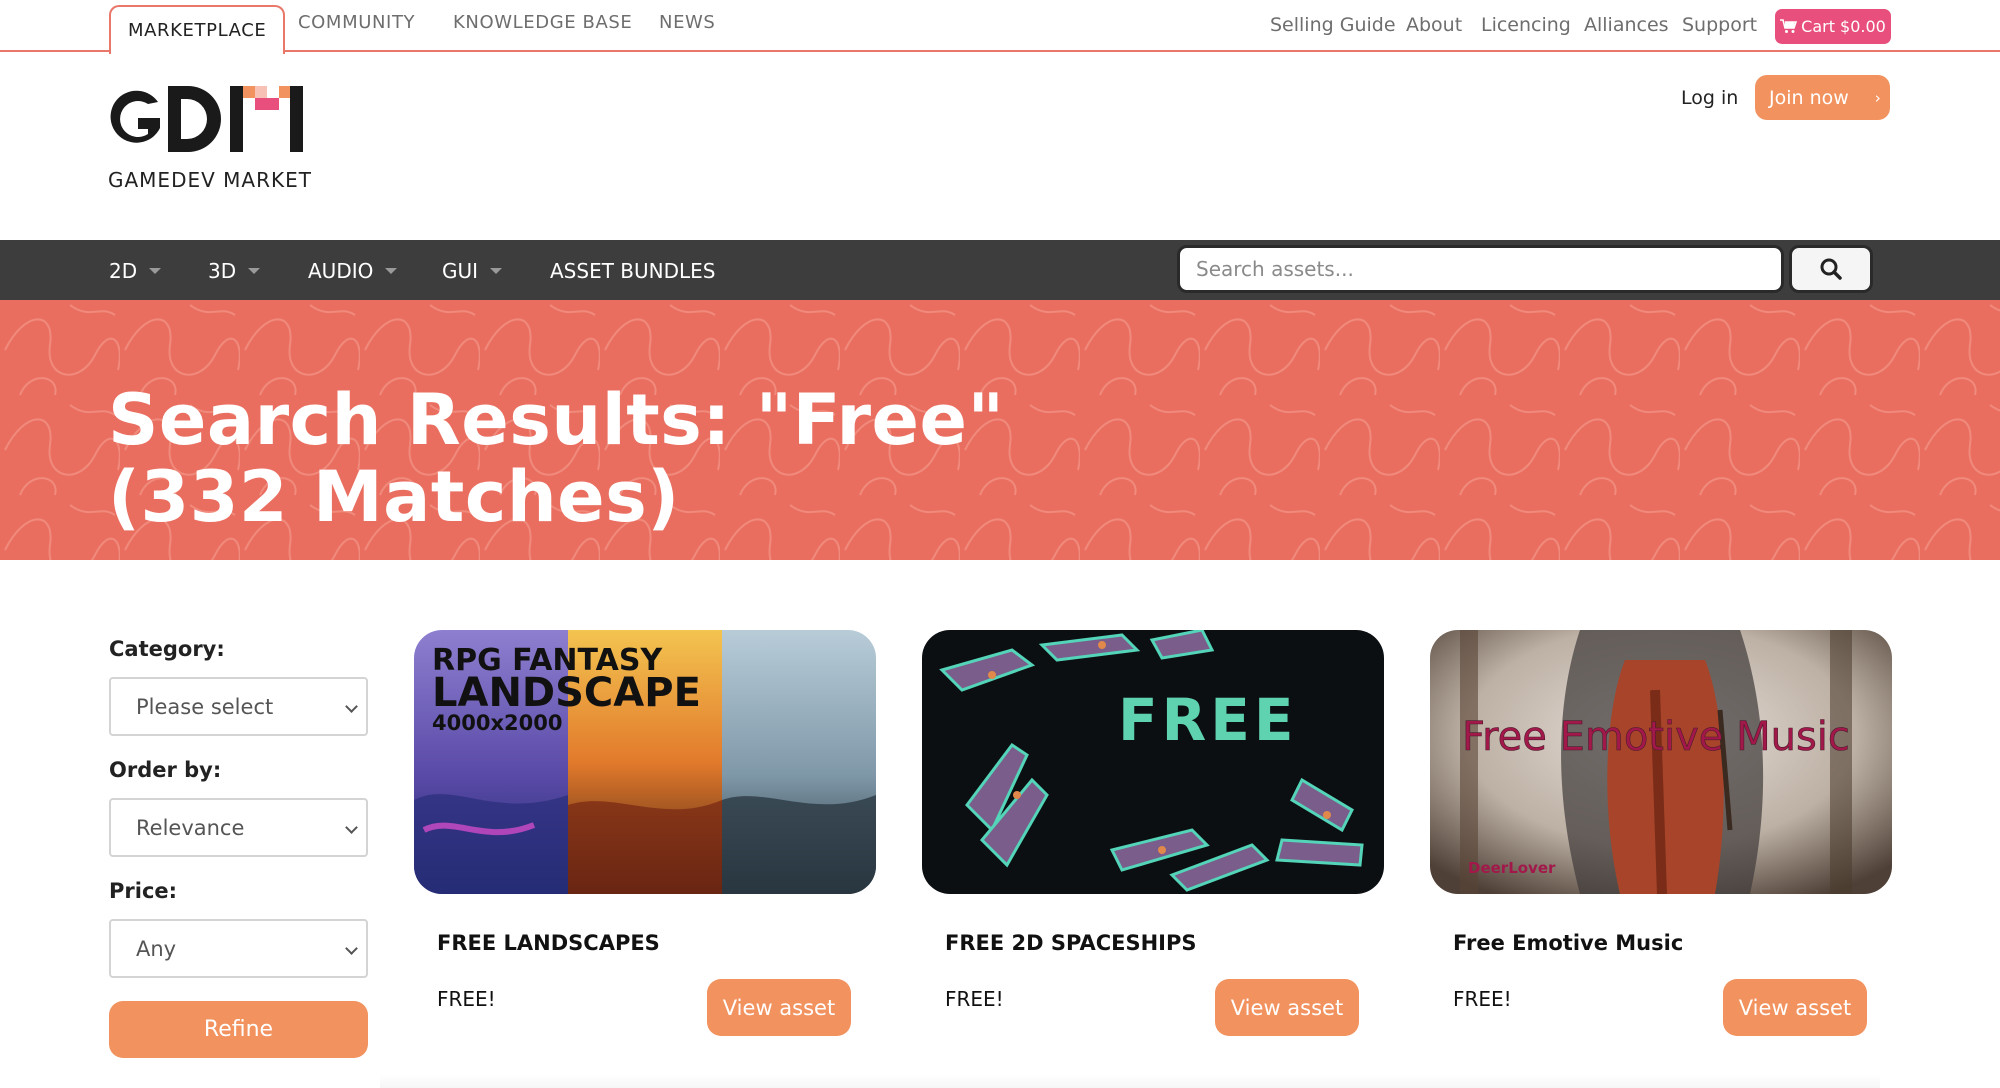  What do you see at coordinates (497, 723) in the screenshot?
I see `thumb-text-resolution: 4000x2000` at bounding box center [497, 723].